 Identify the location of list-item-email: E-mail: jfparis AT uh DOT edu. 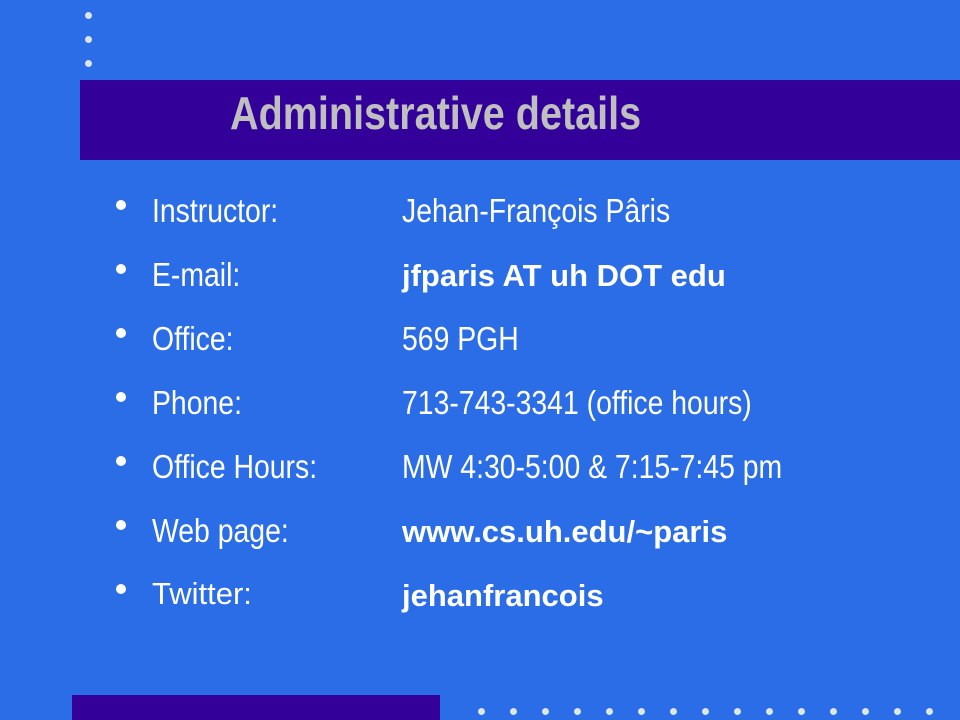
(516, 278).